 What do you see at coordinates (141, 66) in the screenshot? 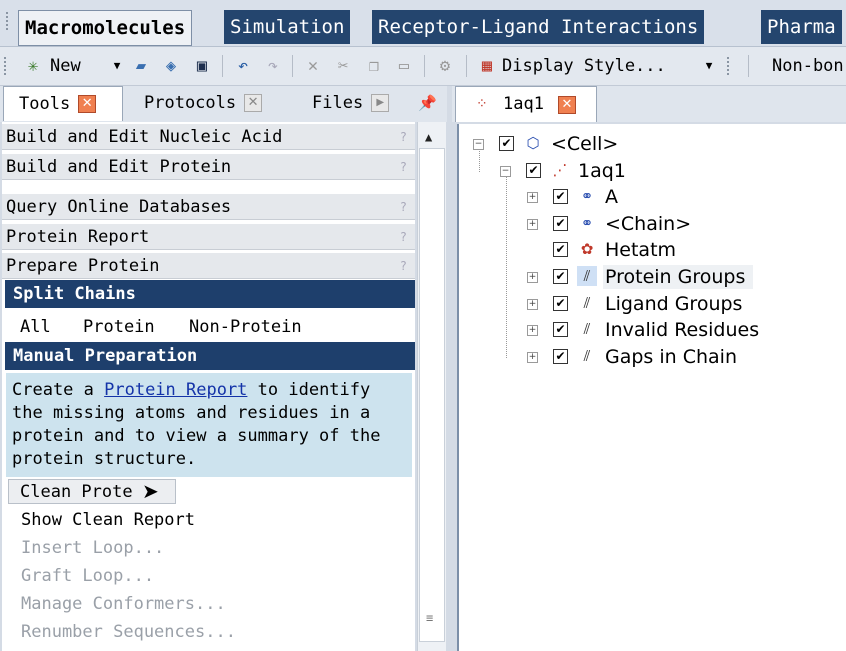
I see `open-folder-icon: ▰` at bounding box center [141, 66].